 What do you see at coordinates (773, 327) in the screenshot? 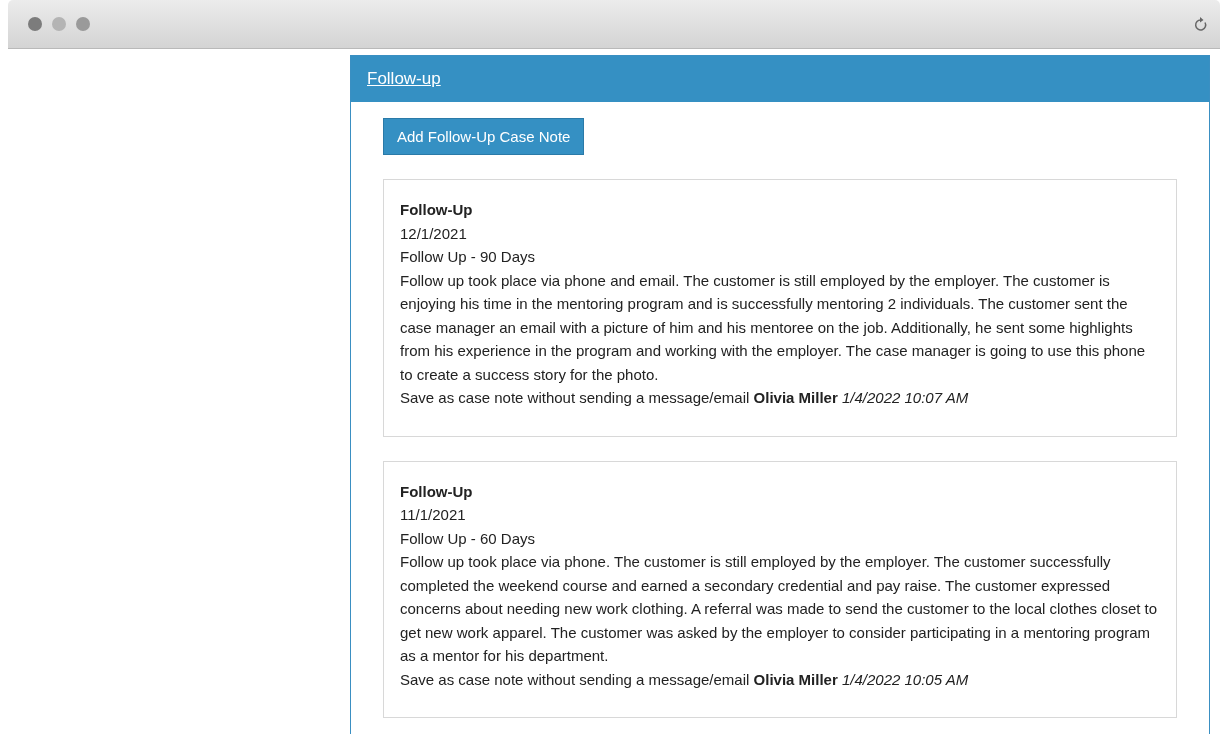
I see `note-body: Follow up took place via phone and email. The customer is still employed by the employer. The customer is enjoying his time in the mentoring program and is successfully mentoring 2 individuals. The customer sent the case manager an email with a picture of him and his mentoree on the job. Additionally, he sent some highlights from his experience in the program and working with the employer. The case manager is going to use this phone to create a success story for the photo.` at bounding box center [773, 327].